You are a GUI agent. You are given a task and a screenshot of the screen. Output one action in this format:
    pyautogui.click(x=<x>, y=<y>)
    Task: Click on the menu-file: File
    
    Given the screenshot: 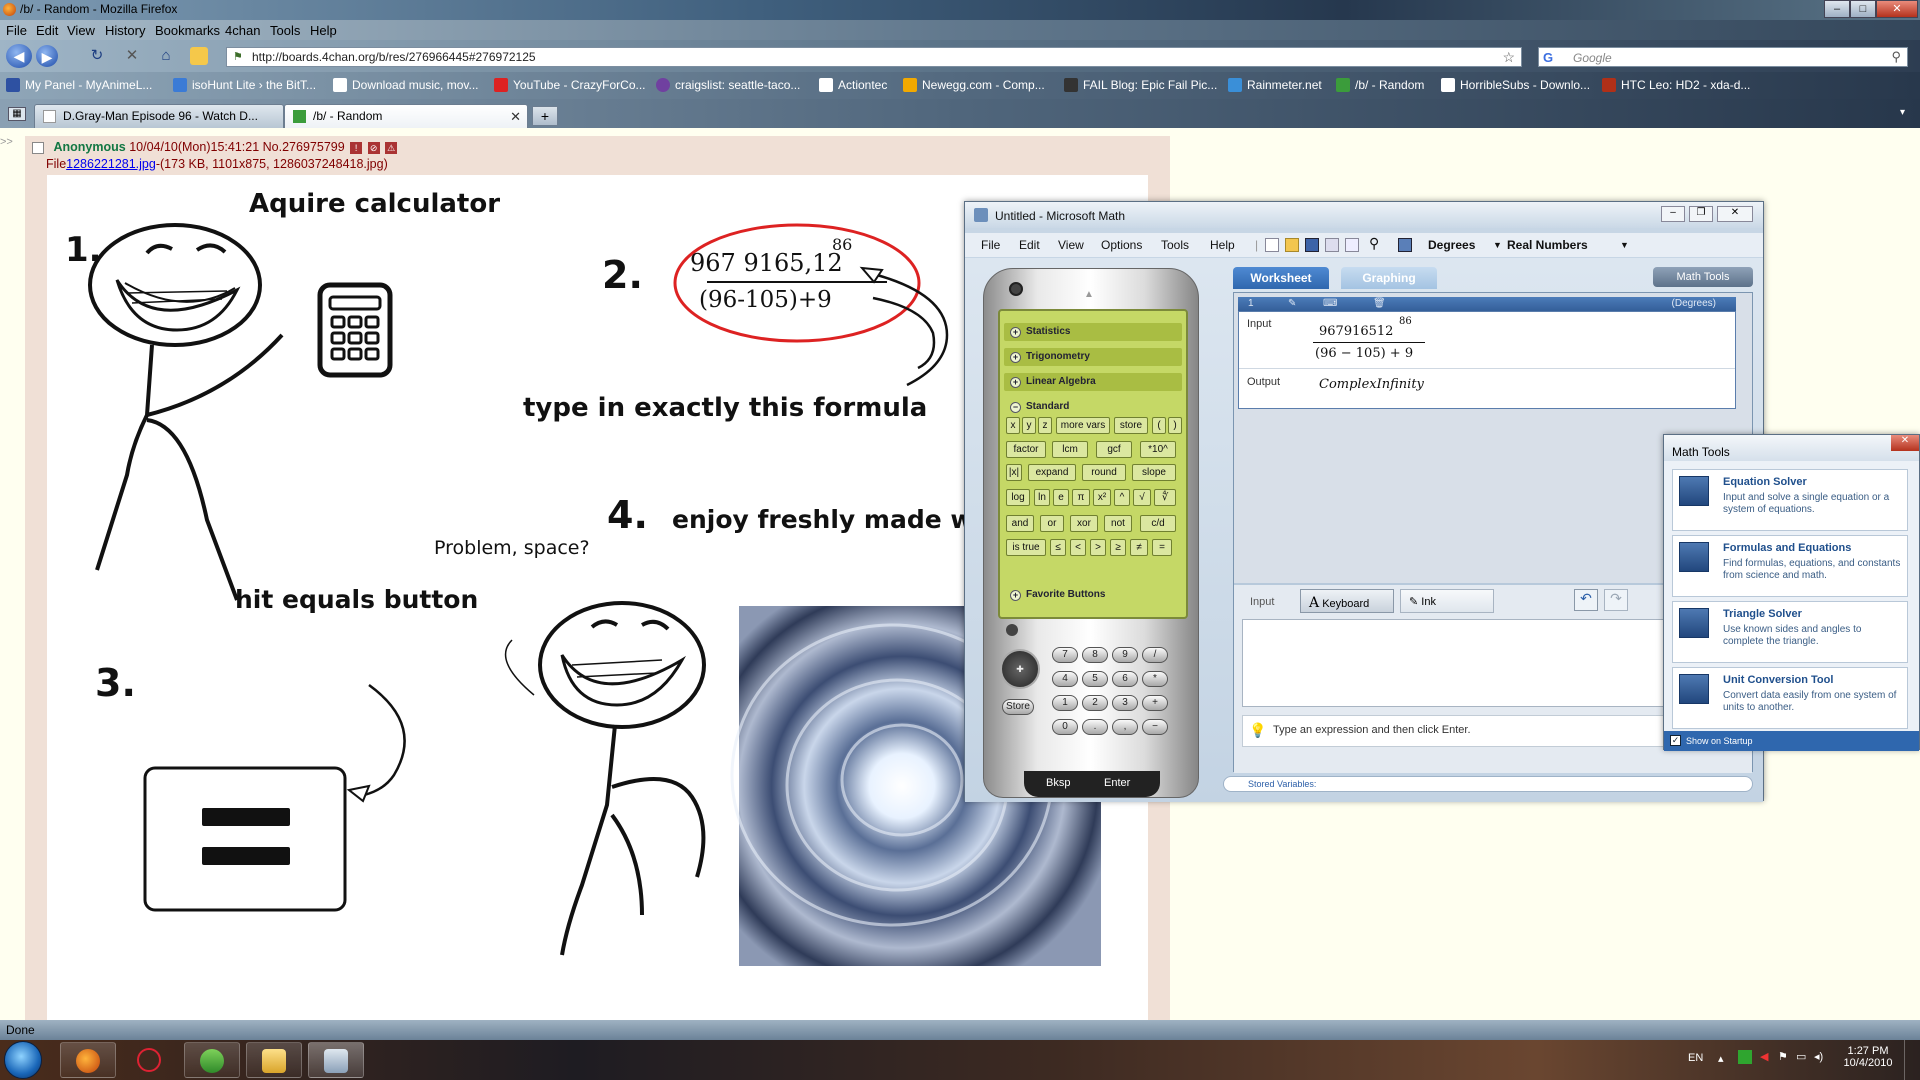 What is the action you would take?
    pyautogui.click(x=16, y=30)
    